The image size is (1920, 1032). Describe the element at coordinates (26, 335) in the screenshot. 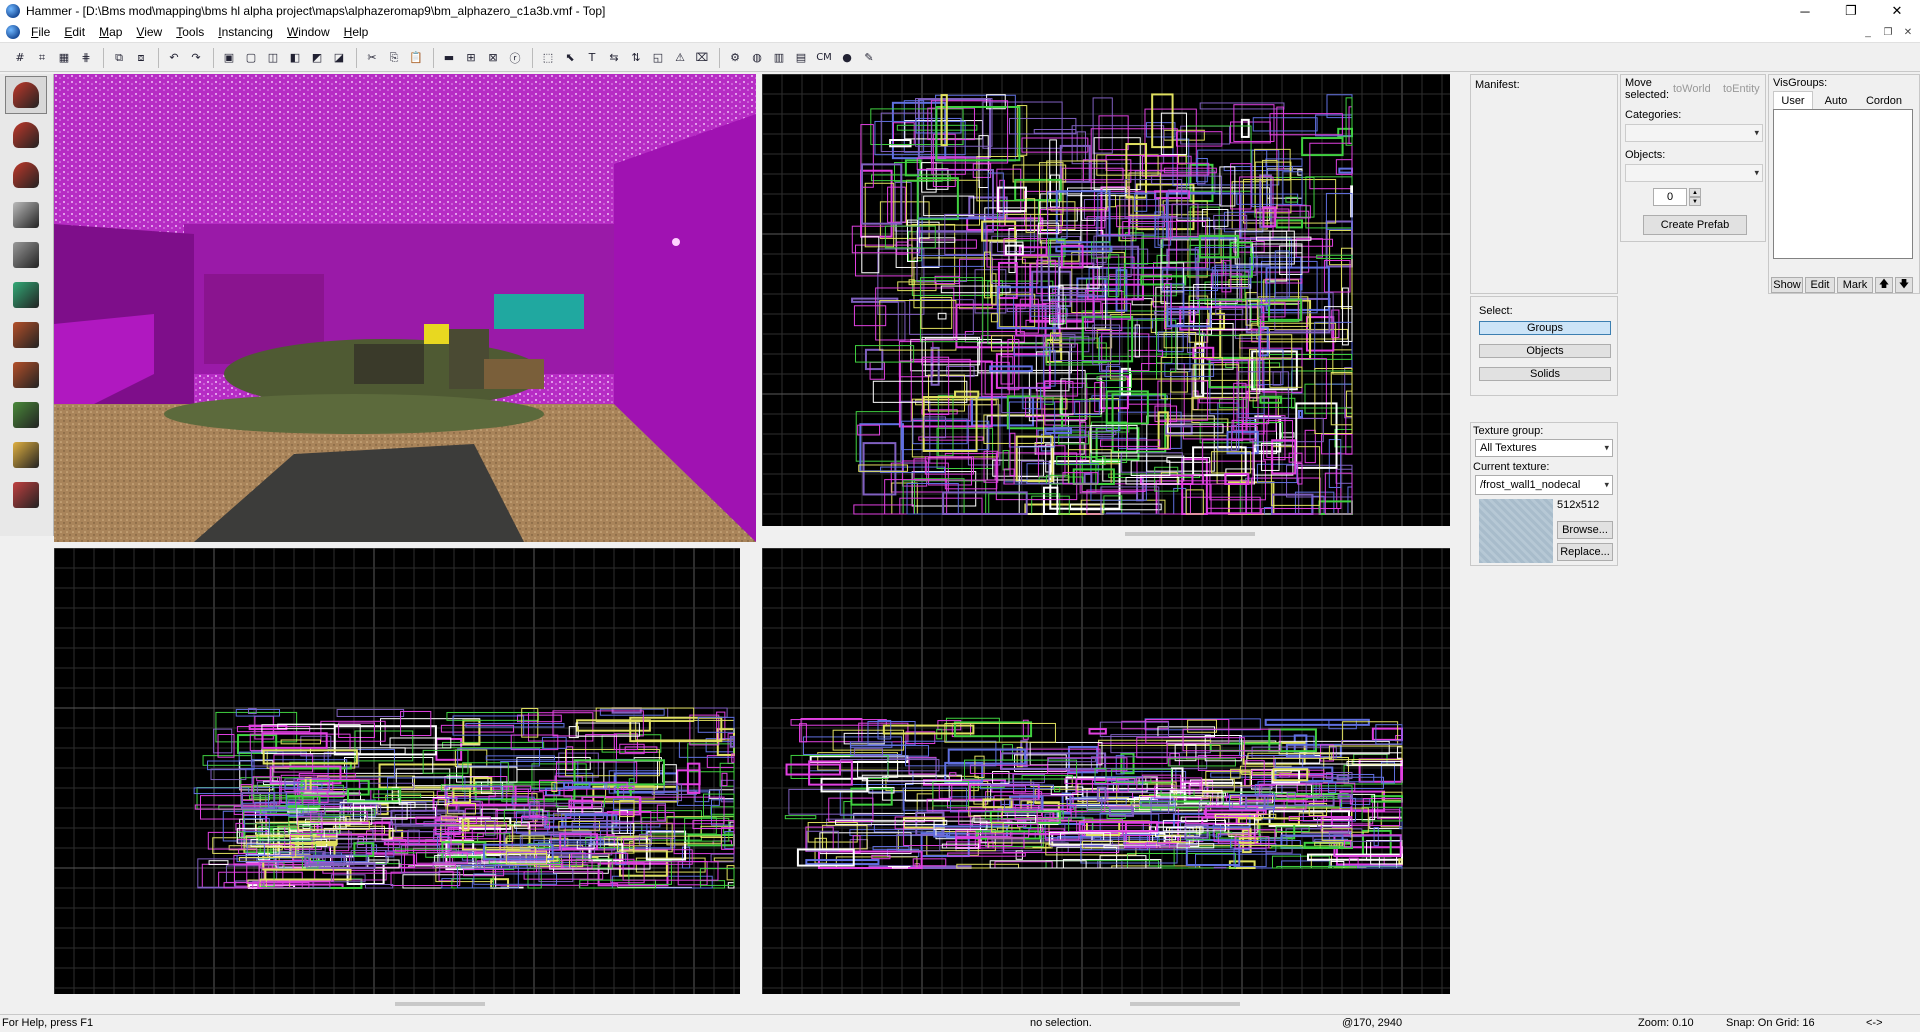

I see `apply-texture-button` at that location.